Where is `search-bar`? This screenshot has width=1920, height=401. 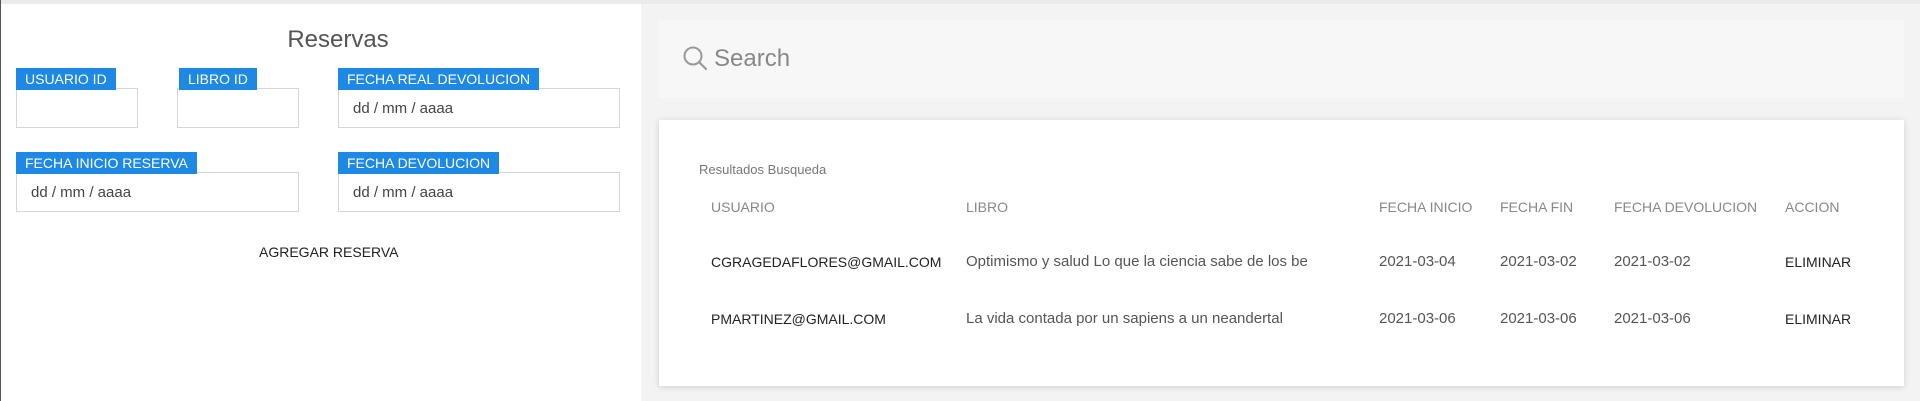 search-bar is located at coordinates (1281, 59).